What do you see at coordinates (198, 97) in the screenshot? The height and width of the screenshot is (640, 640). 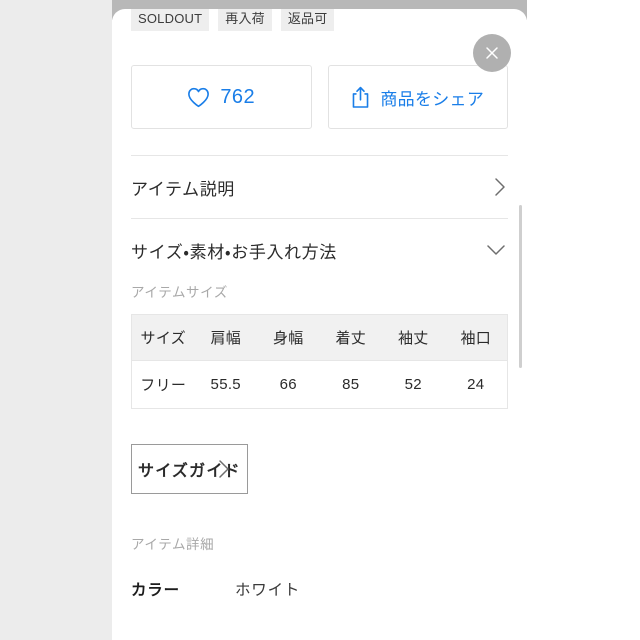 I see `heart-outline-icon` at bounding box center [198, 97].